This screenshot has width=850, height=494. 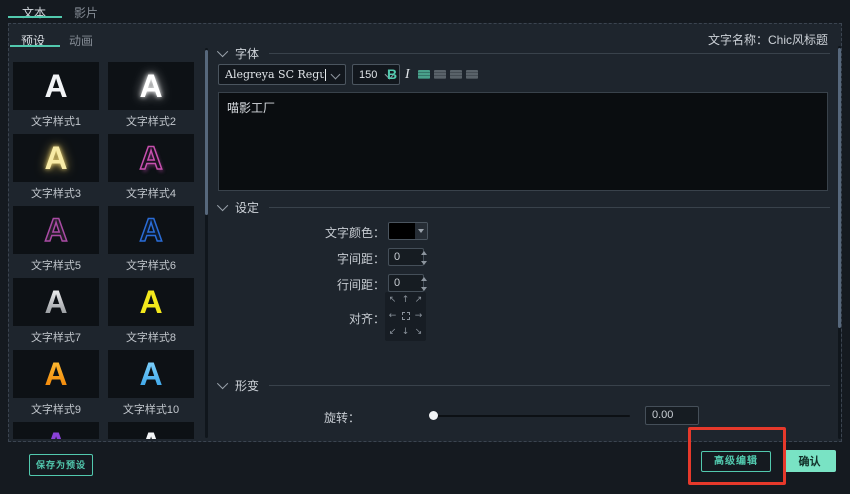 I want to click on preset-item: A 文字样式7, so click(x=56, y=314).